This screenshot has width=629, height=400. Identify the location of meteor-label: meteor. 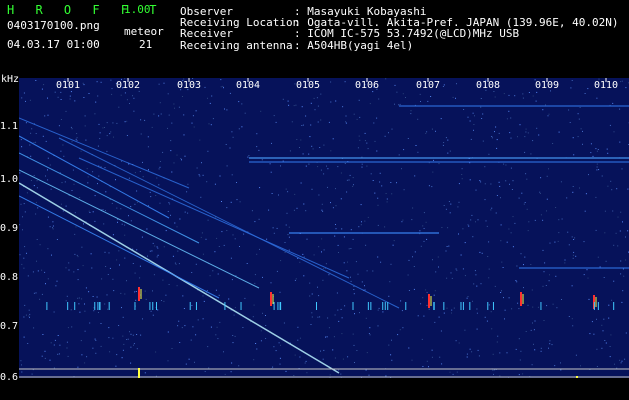
(144, 31).